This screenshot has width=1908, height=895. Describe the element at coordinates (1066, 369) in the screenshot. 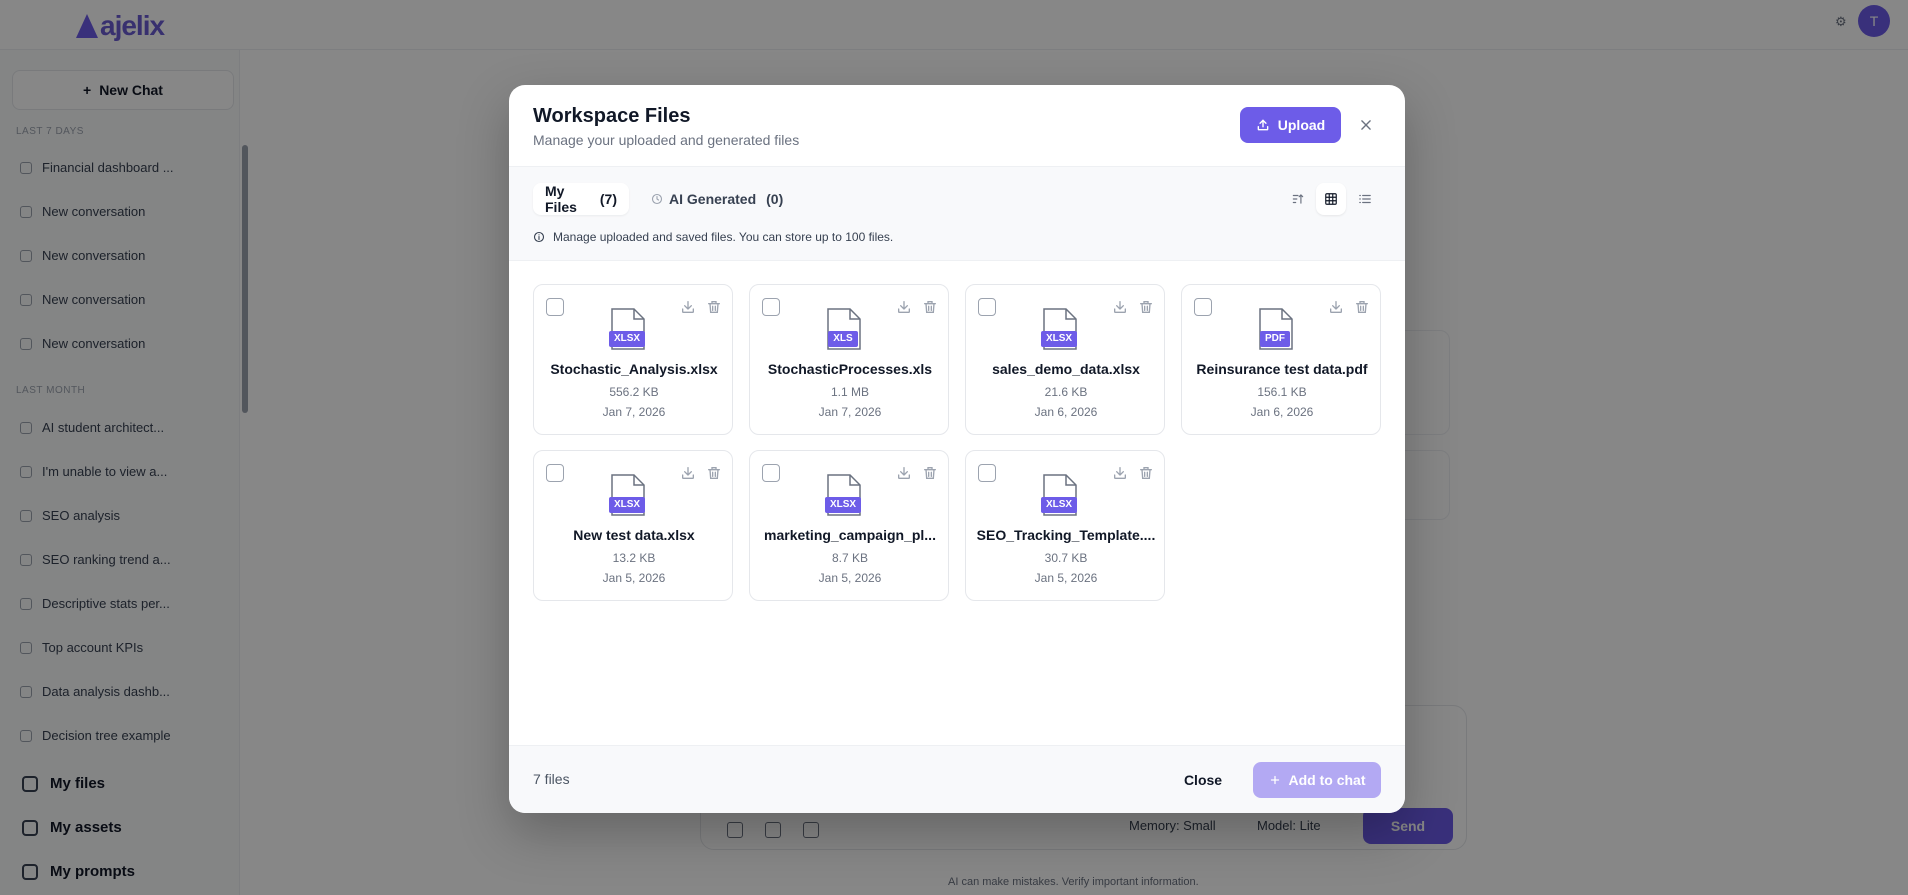

I see `file-name: sales_demo_data.xlsx` at that location.